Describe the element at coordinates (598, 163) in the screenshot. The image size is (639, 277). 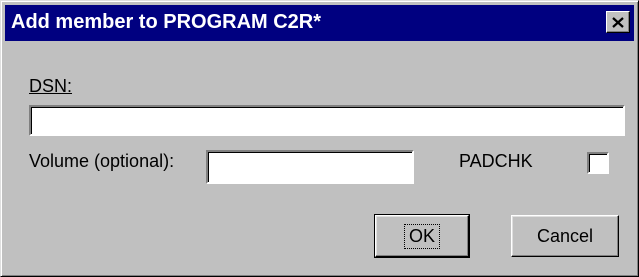
I see `padchk-checkbox` at that location.